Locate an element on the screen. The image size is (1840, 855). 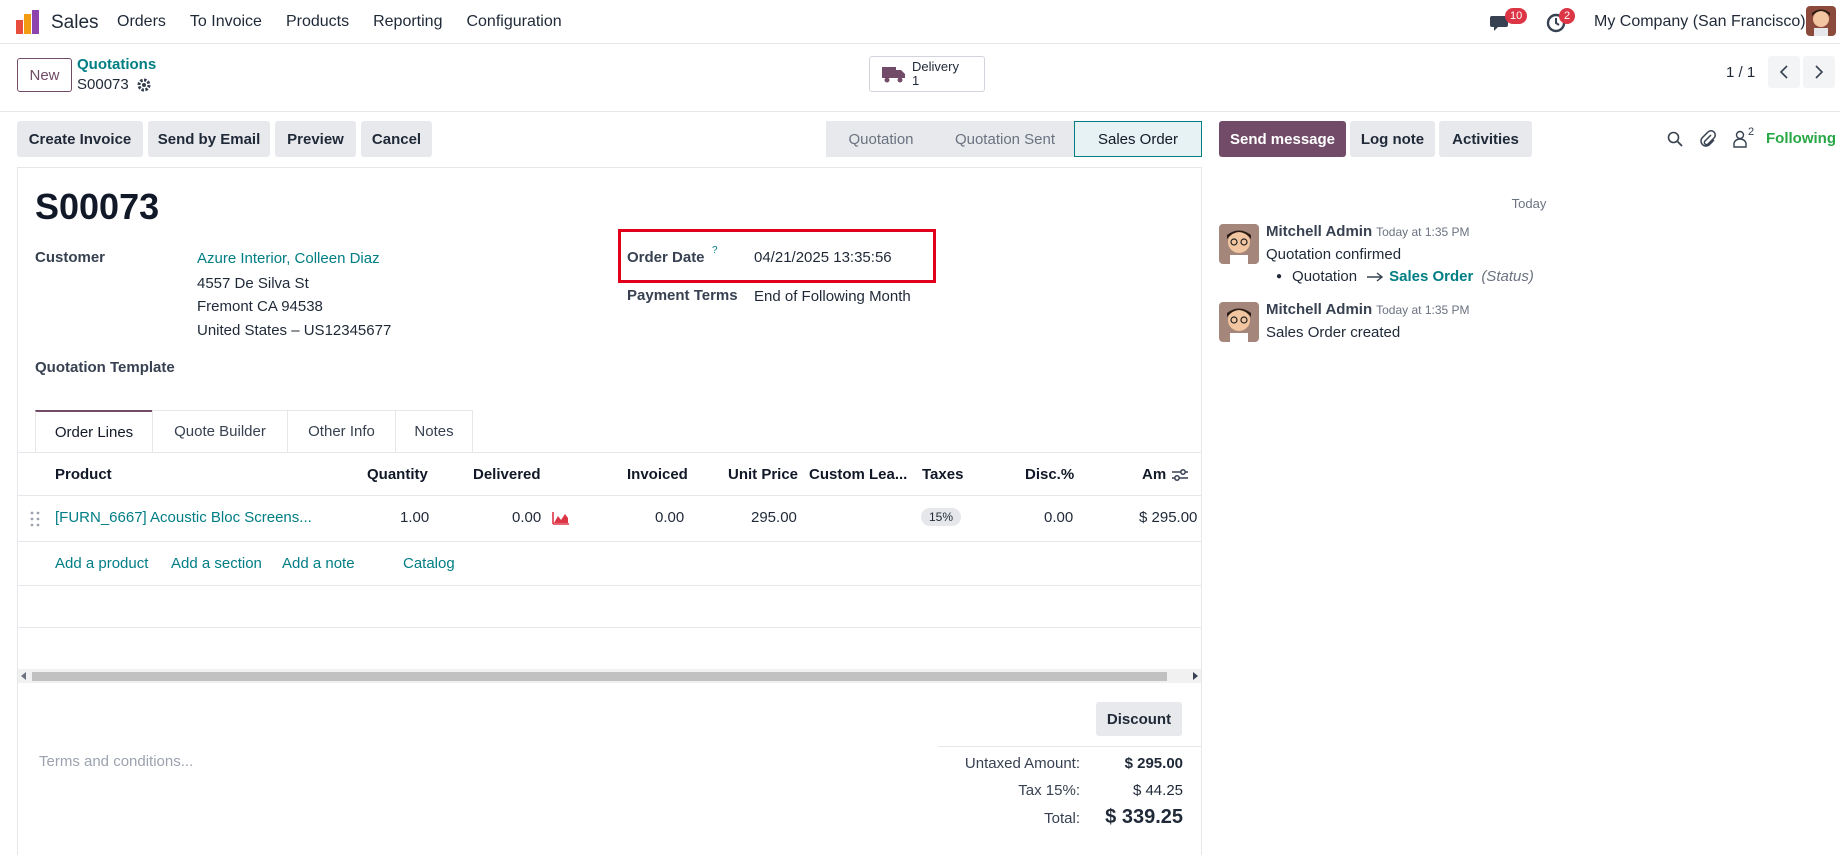
menu-reporting: Reporting is located at coordinates (407, 22).